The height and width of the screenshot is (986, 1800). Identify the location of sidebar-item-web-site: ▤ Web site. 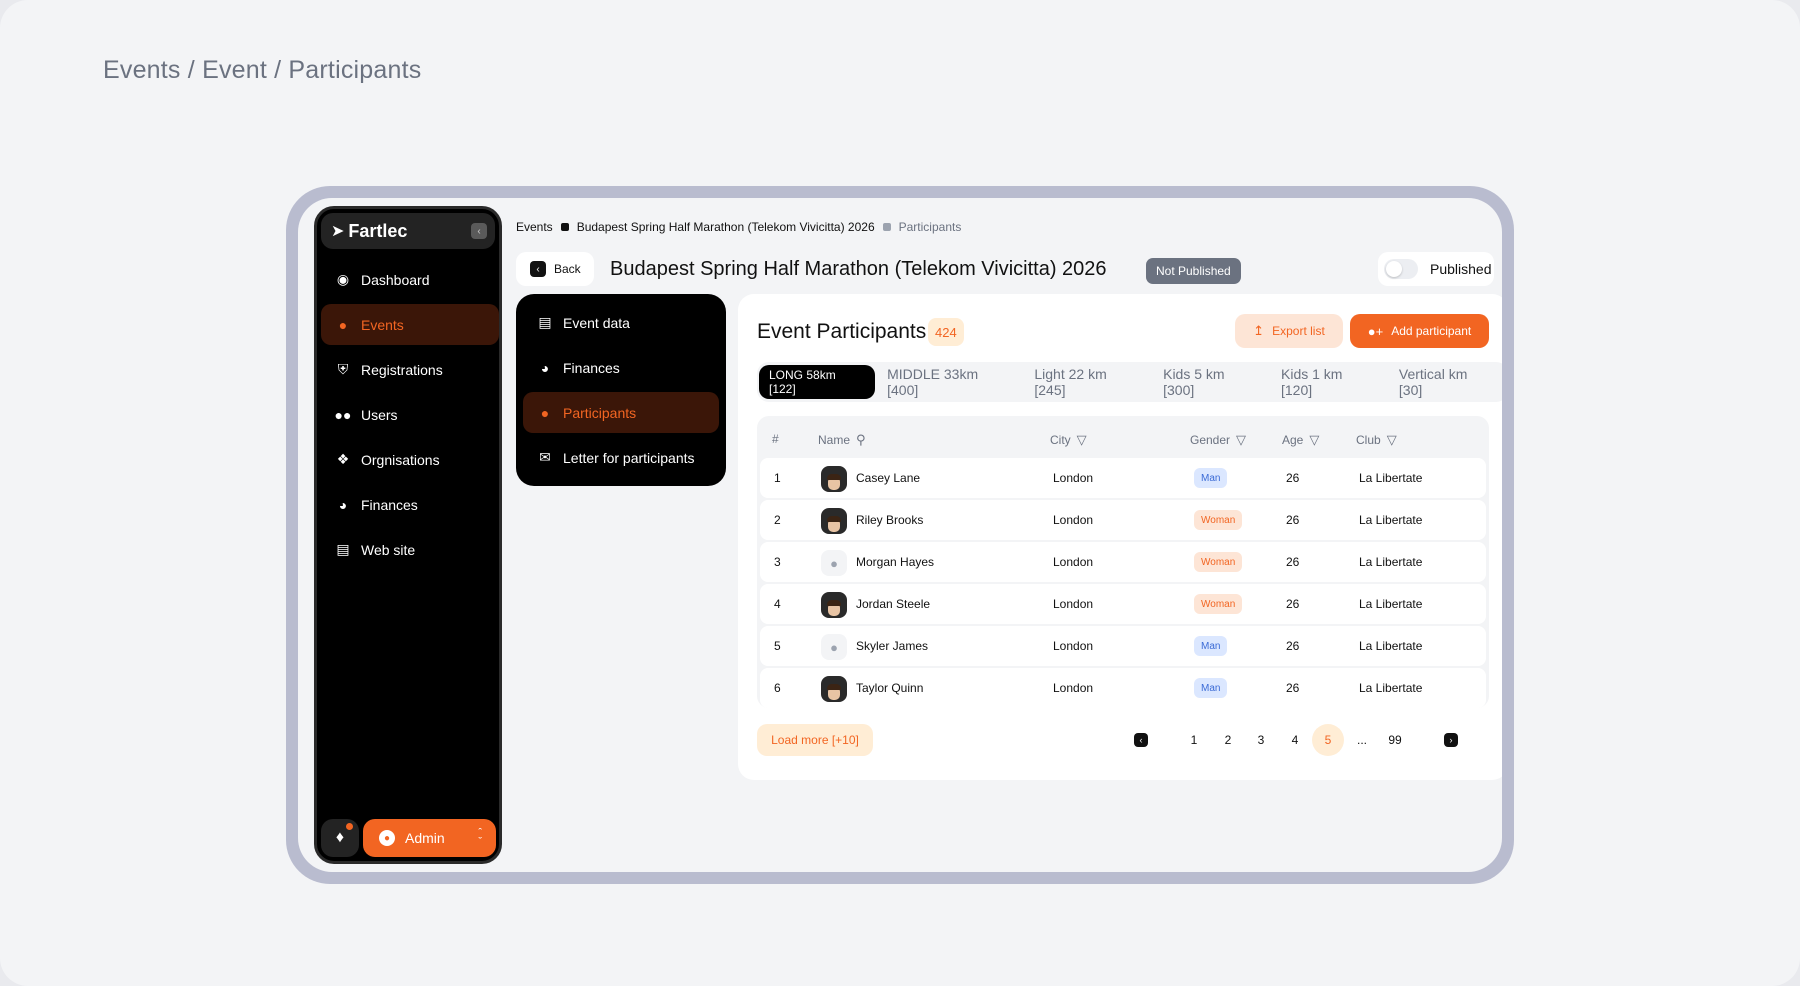
(410, 549).